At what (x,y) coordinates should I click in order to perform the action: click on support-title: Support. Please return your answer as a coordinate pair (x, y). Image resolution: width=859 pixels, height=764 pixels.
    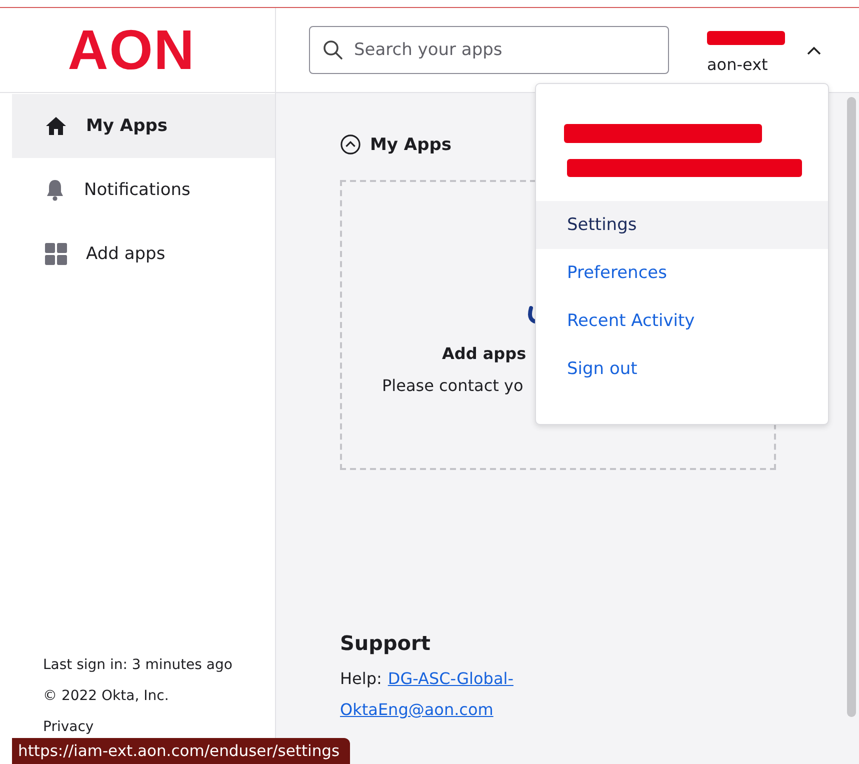
    Looking at the image, I should click on (386, 643).